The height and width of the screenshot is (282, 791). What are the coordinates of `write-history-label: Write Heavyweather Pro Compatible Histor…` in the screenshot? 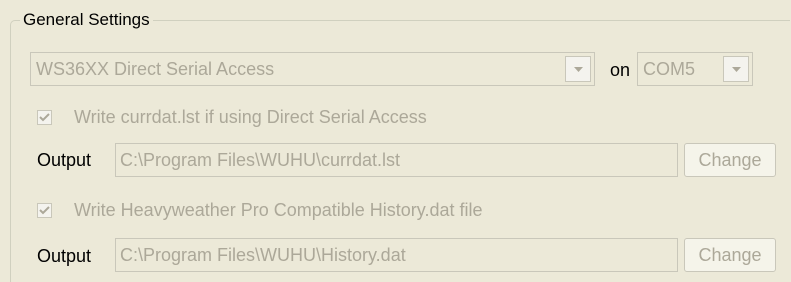 It's located at (278, 210).